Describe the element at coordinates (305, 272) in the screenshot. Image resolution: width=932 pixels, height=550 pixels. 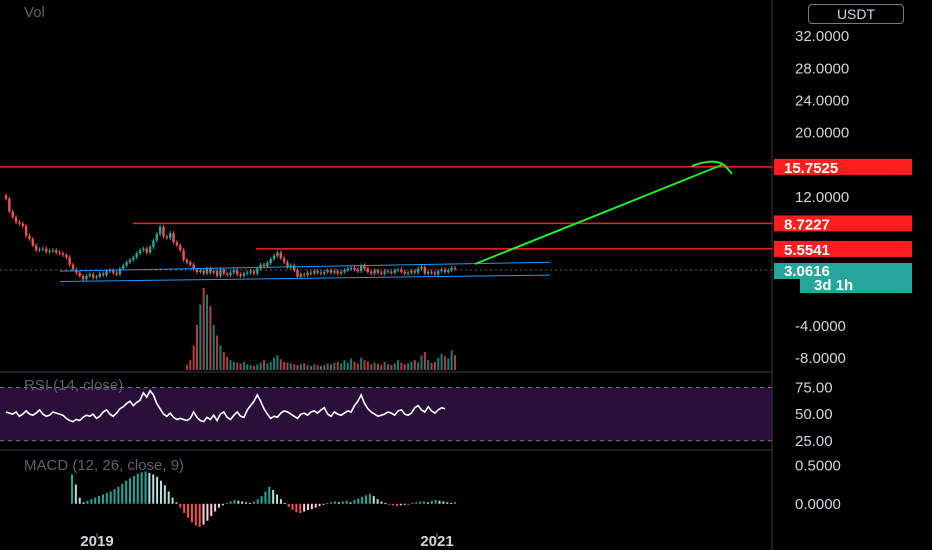
I see `trend-channel` at that location.